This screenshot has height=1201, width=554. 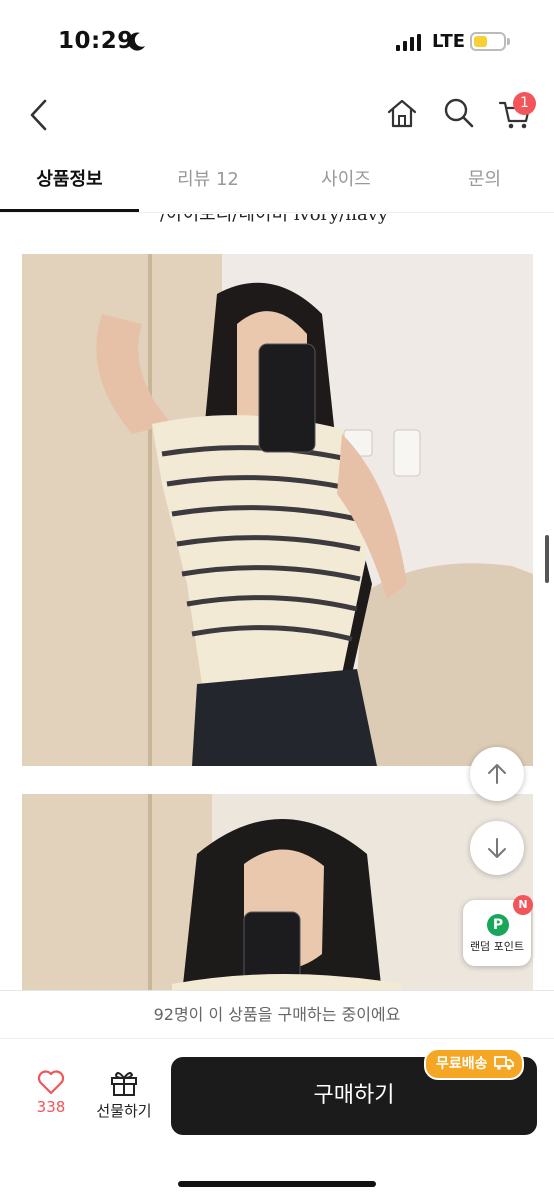 I want to click on home-indicator, so click(x=277, y=1184).